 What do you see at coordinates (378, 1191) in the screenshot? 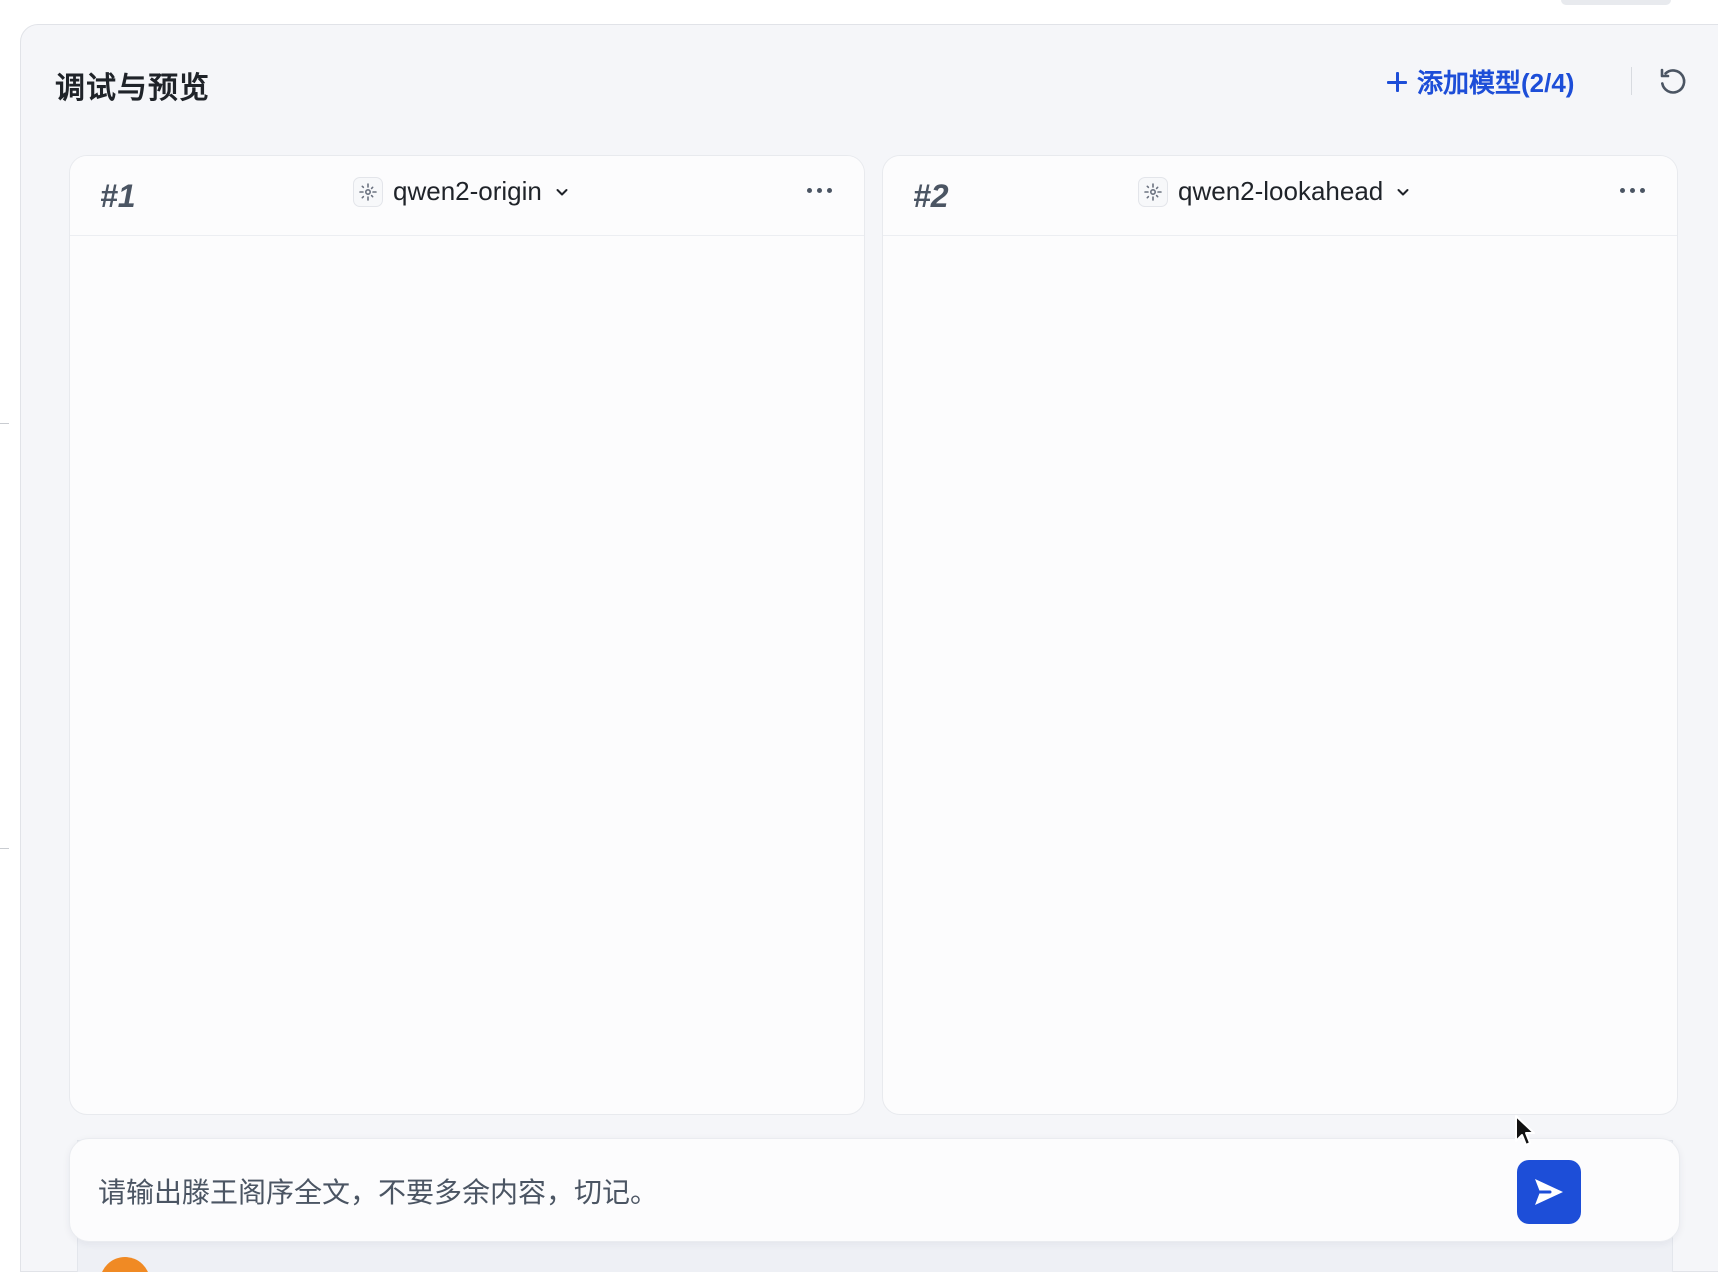
I see `prompt-input: 请输出滕王阁序全文，不要多余内容，切记。` at bounding box center [378, 1191].